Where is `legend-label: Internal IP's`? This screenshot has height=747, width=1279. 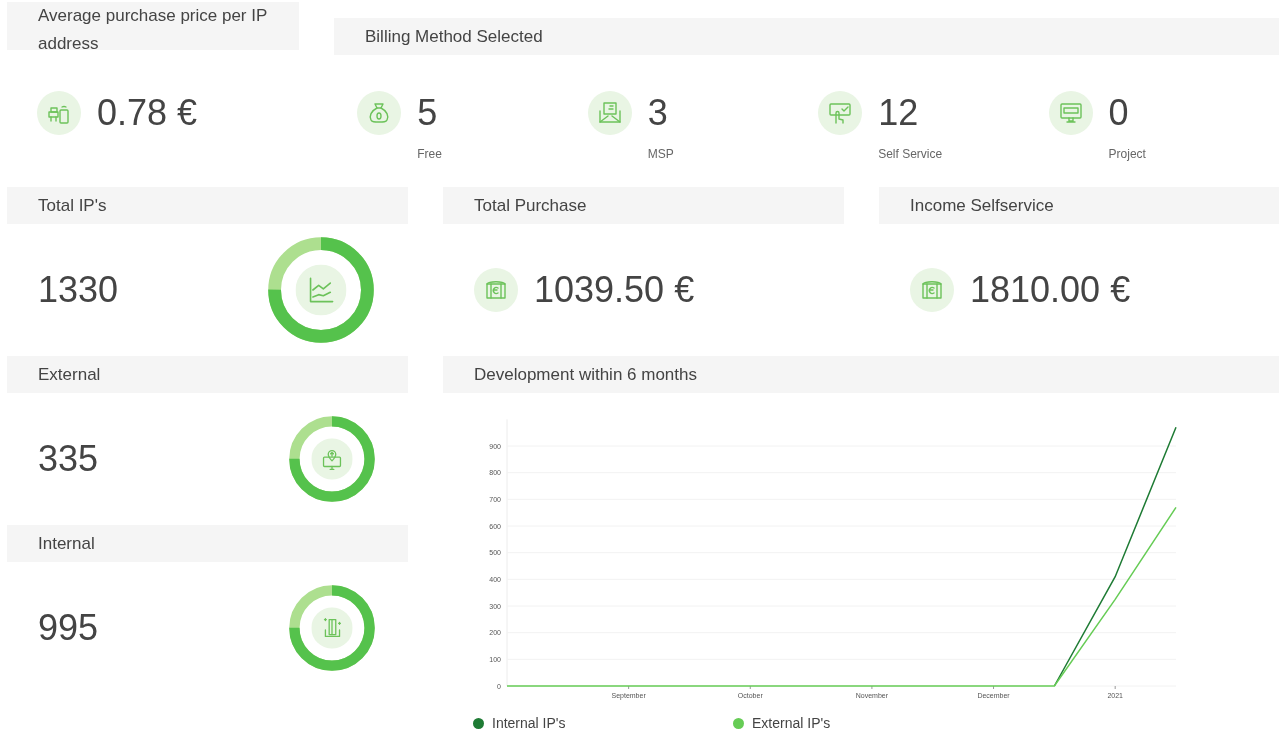 legend-label: Internal IP's is located at coordinates (529, 723).